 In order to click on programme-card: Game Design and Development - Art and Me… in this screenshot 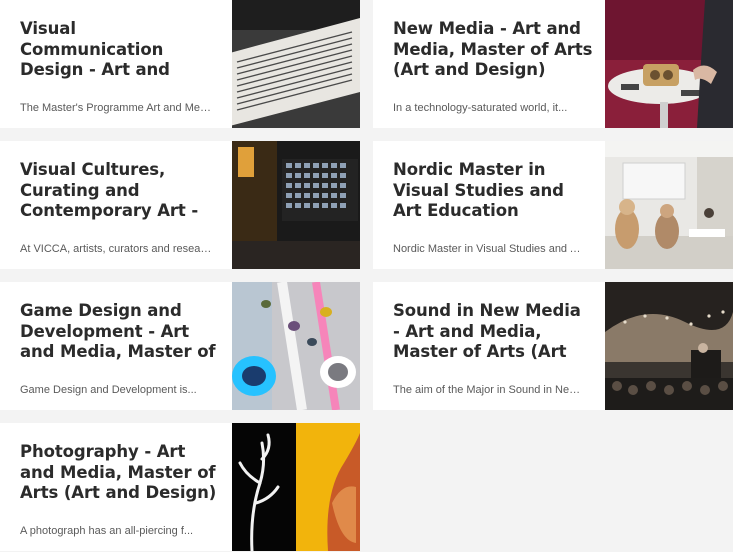, I will do `click(180, 346)`.